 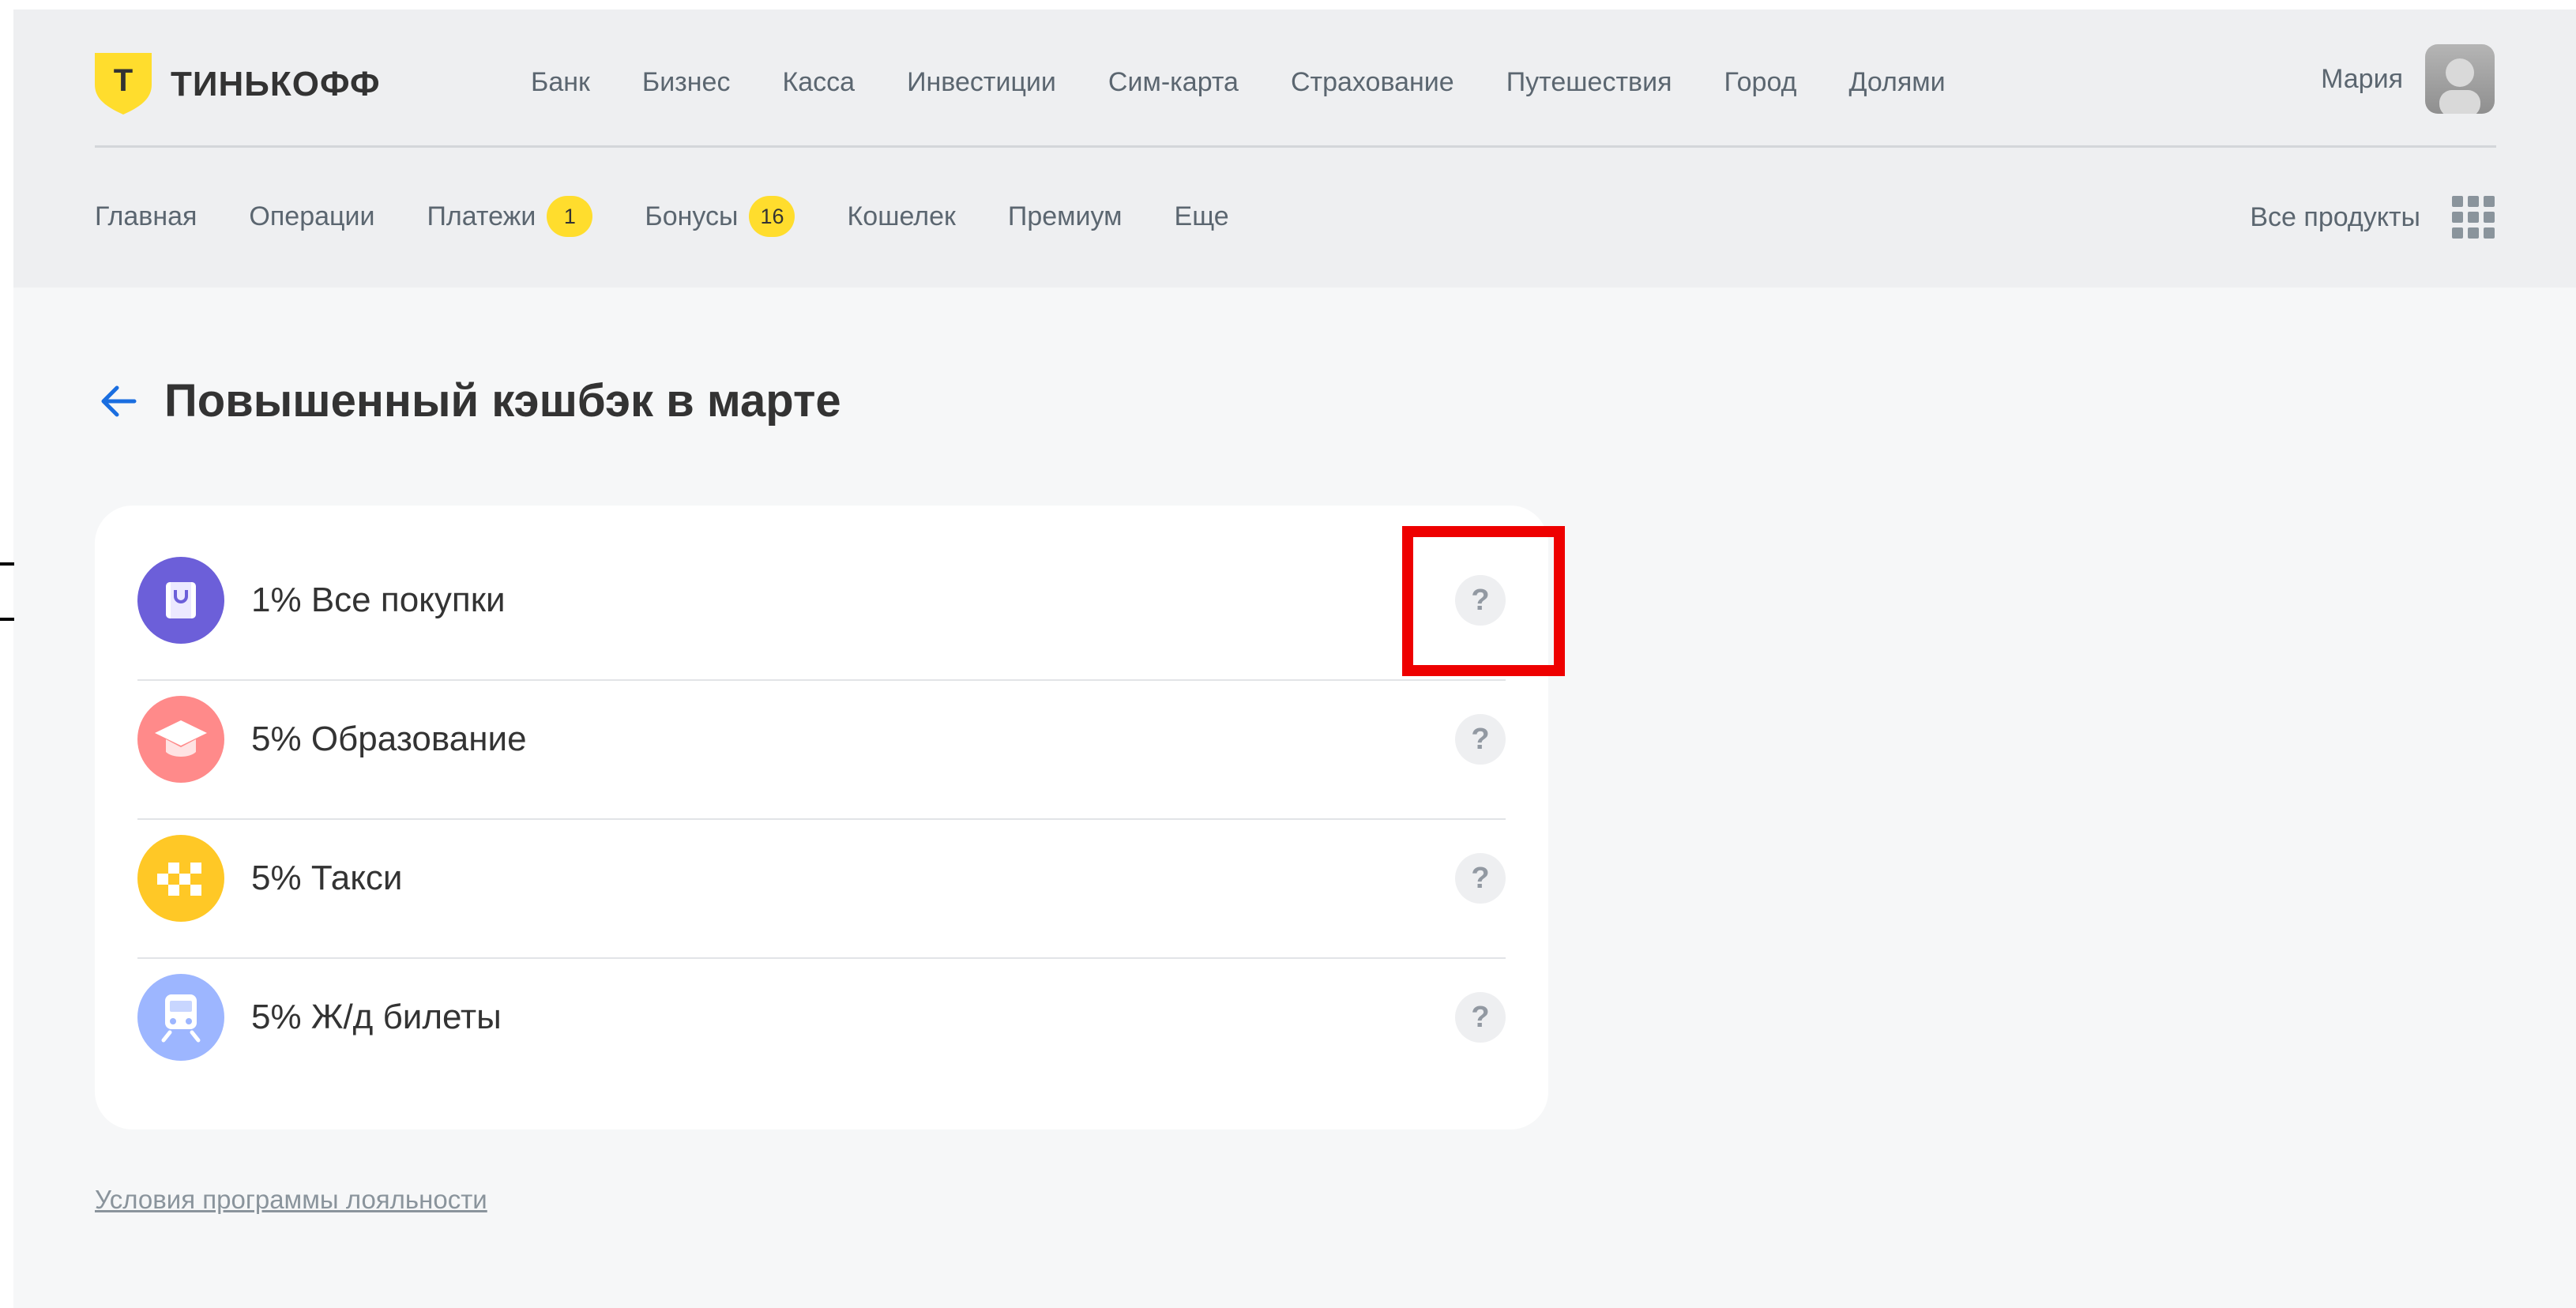 I want to click on sub-nav-wallet: Кошелек, so click(x=901, y=216).